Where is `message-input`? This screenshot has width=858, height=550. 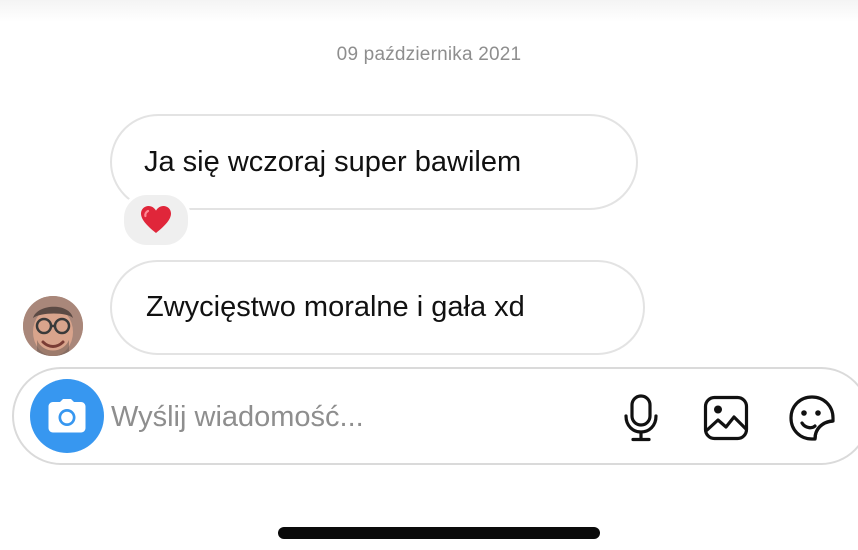 message-input is located at coordinates (351, 417).